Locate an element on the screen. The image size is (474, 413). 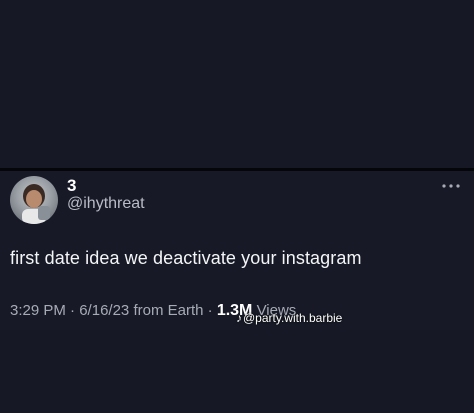
more-horizontal-icon is located at coordinates (452, 185).